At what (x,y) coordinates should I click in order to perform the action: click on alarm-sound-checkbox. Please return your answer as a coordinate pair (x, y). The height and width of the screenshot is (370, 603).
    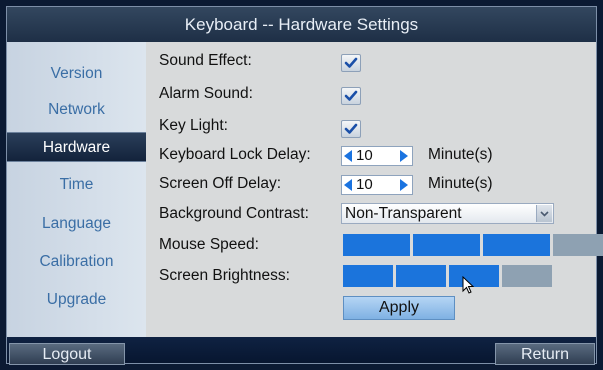
    Looking at the image, I should click on (351, 96).